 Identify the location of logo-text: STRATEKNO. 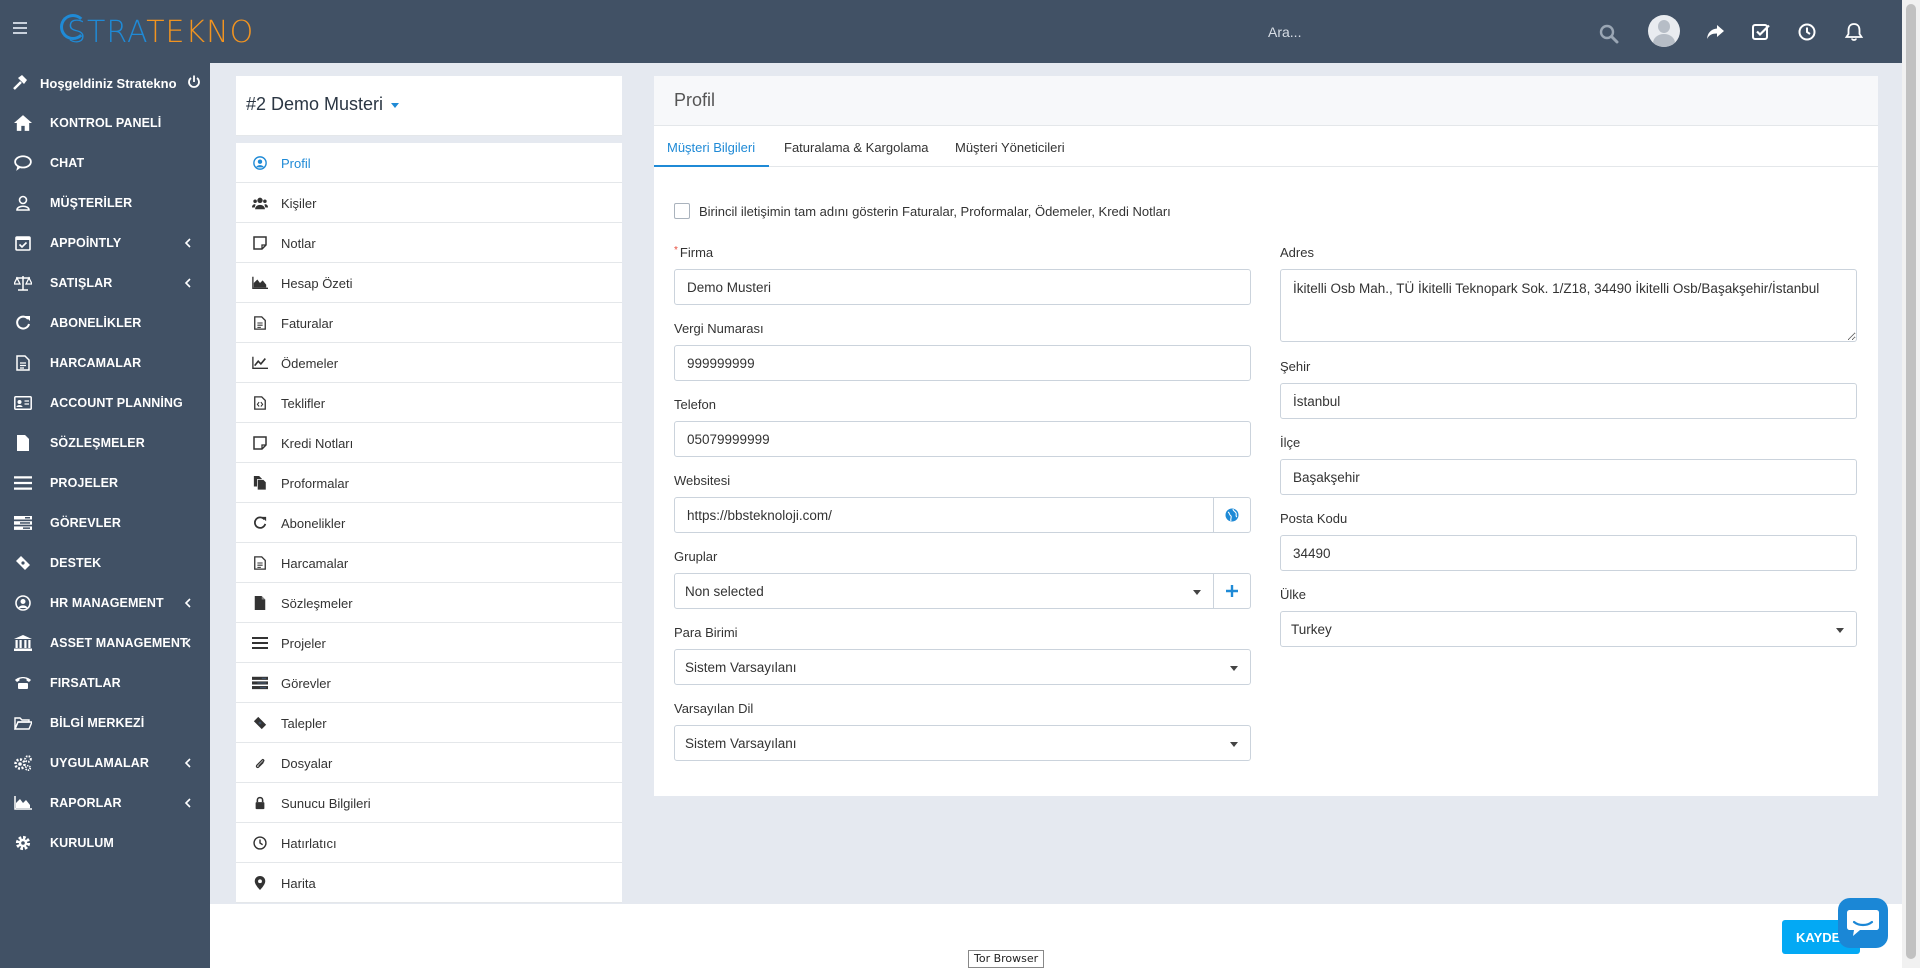
(161, 32).